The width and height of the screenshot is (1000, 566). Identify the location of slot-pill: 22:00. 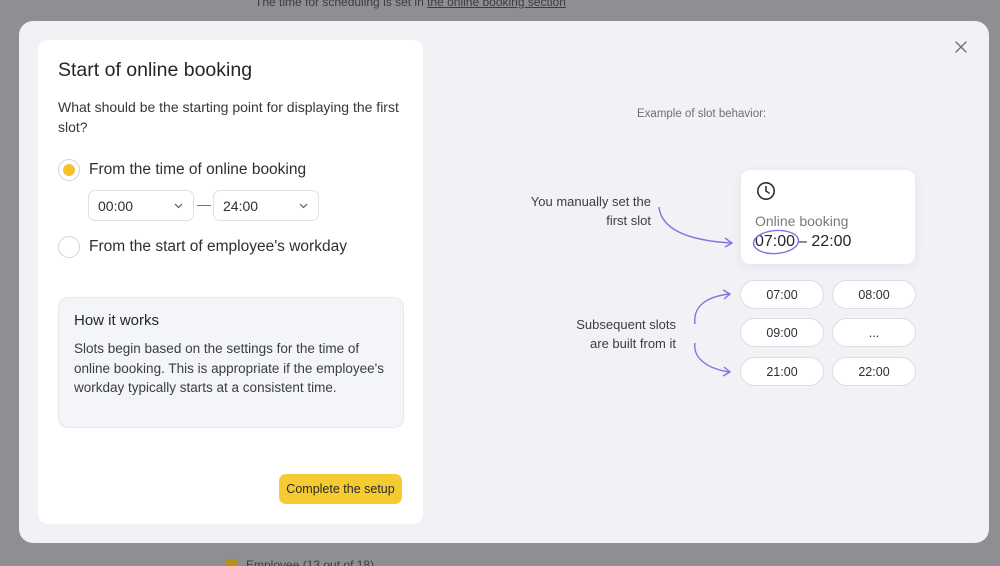
(874, 371).